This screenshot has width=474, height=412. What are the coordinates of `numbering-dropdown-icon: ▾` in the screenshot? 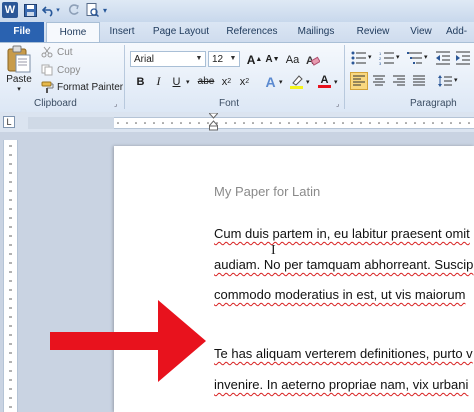 It's located at (398, 57).